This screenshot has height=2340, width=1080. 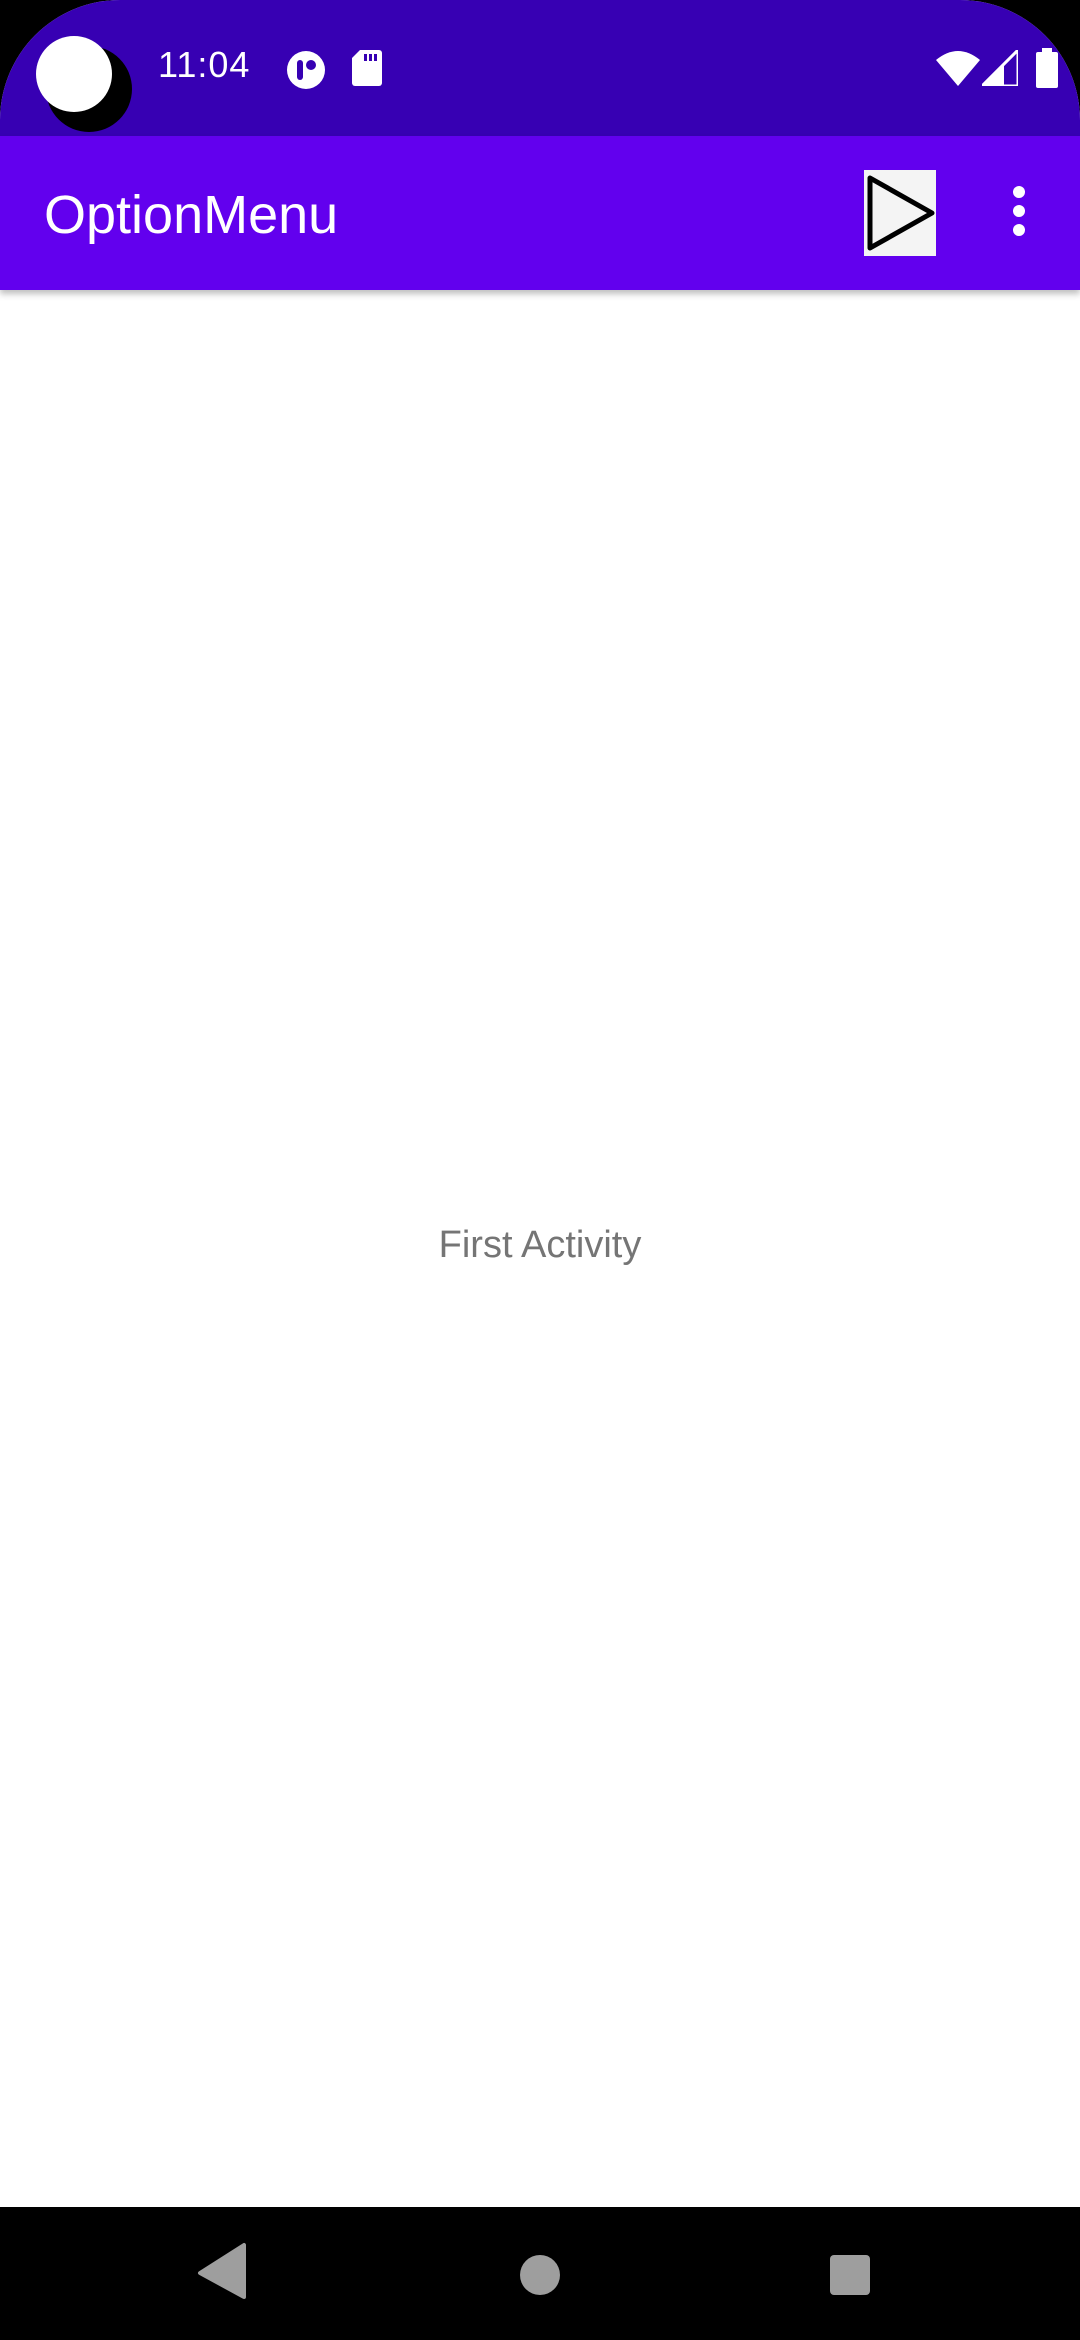 I want to click on camera-cutout, so click(x=84, y=84).